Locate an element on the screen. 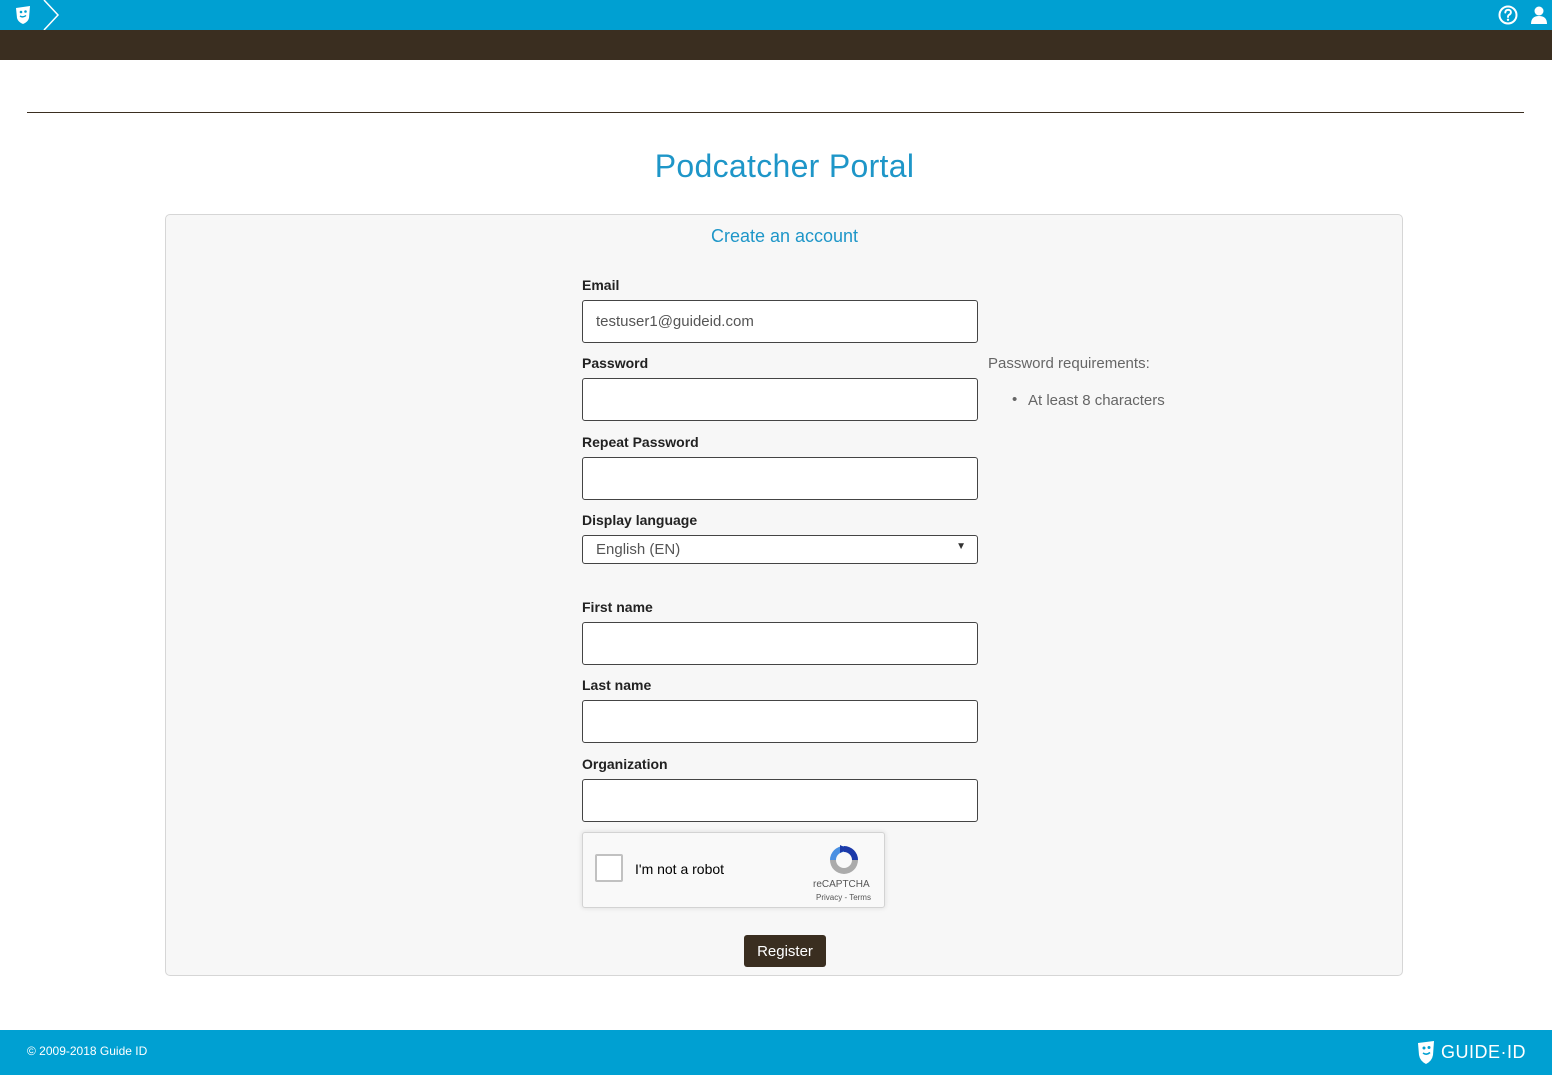 The width and height of the screenshot is (1552, 1080). question-circle-icon is located at coordinates (1508, 15).